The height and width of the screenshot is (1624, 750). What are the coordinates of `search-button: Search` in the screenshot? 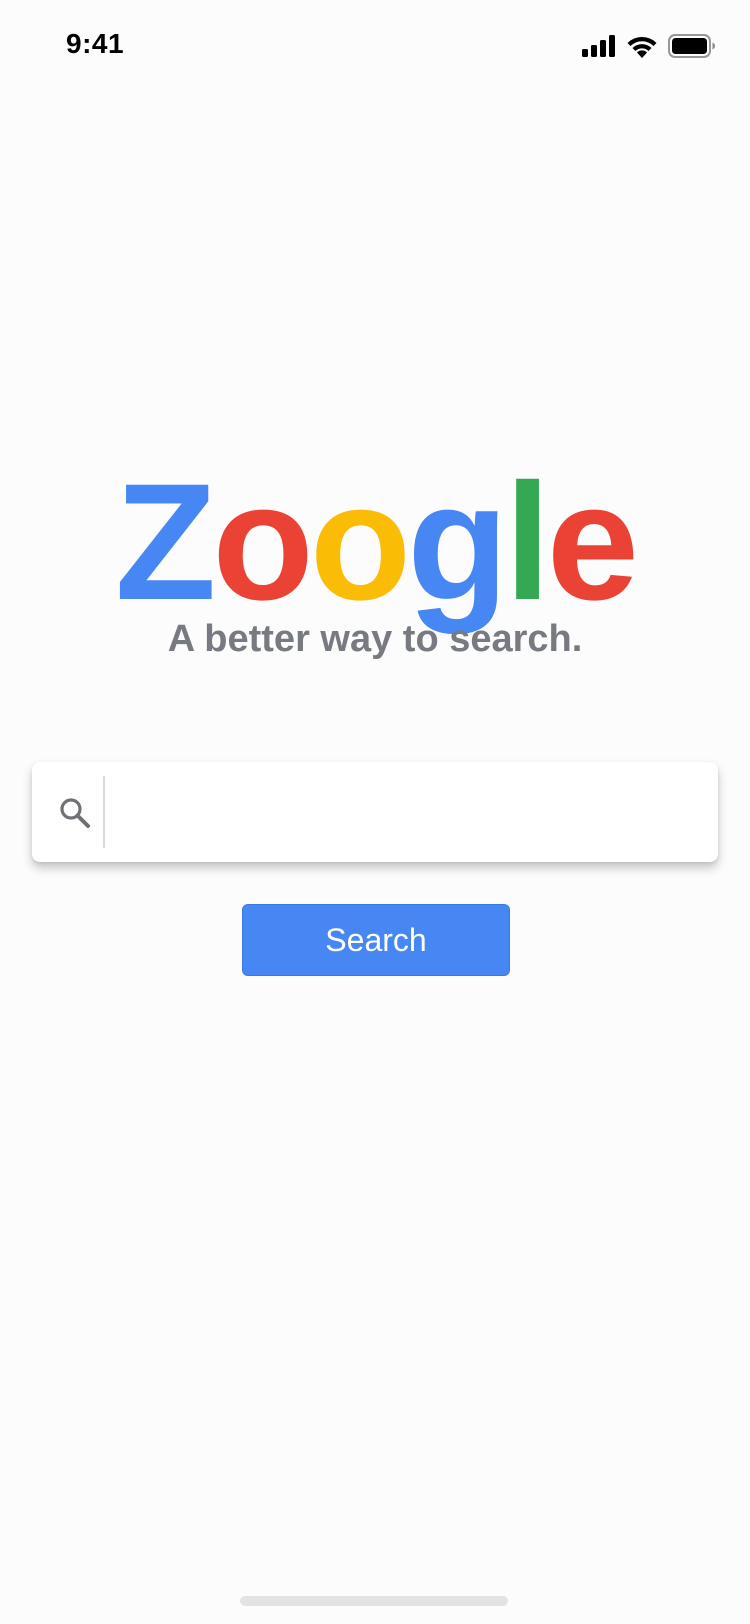 It's located at (376, 940).